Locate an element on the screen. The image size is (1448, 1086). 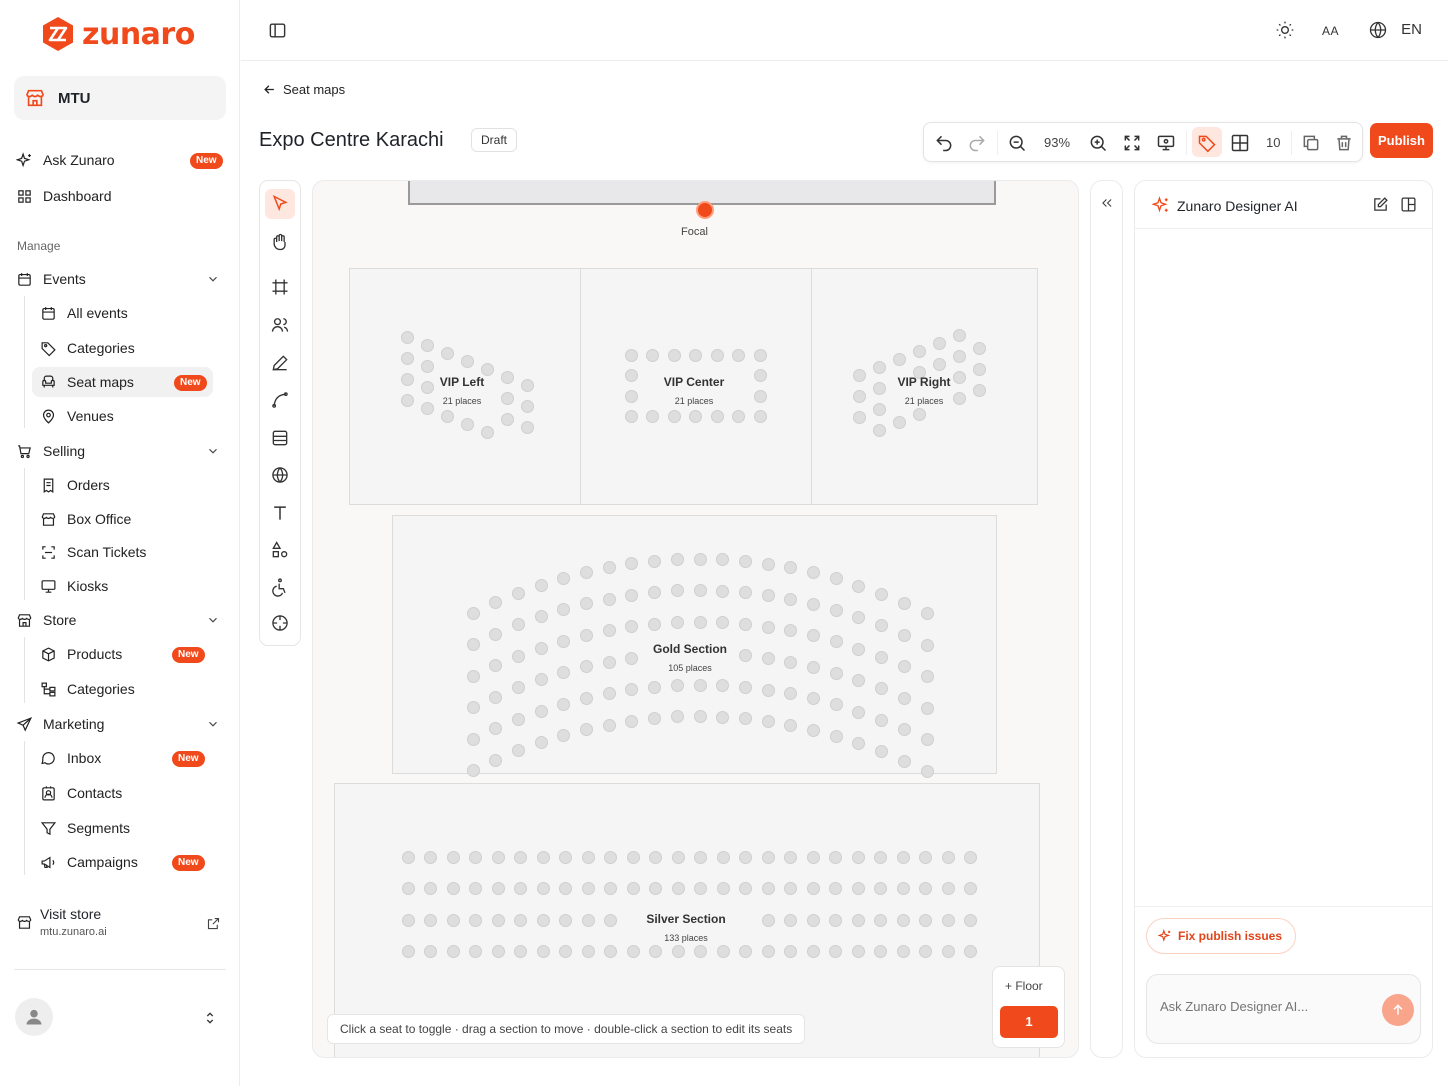
user-avatar is located at coordinates (34, 1017).